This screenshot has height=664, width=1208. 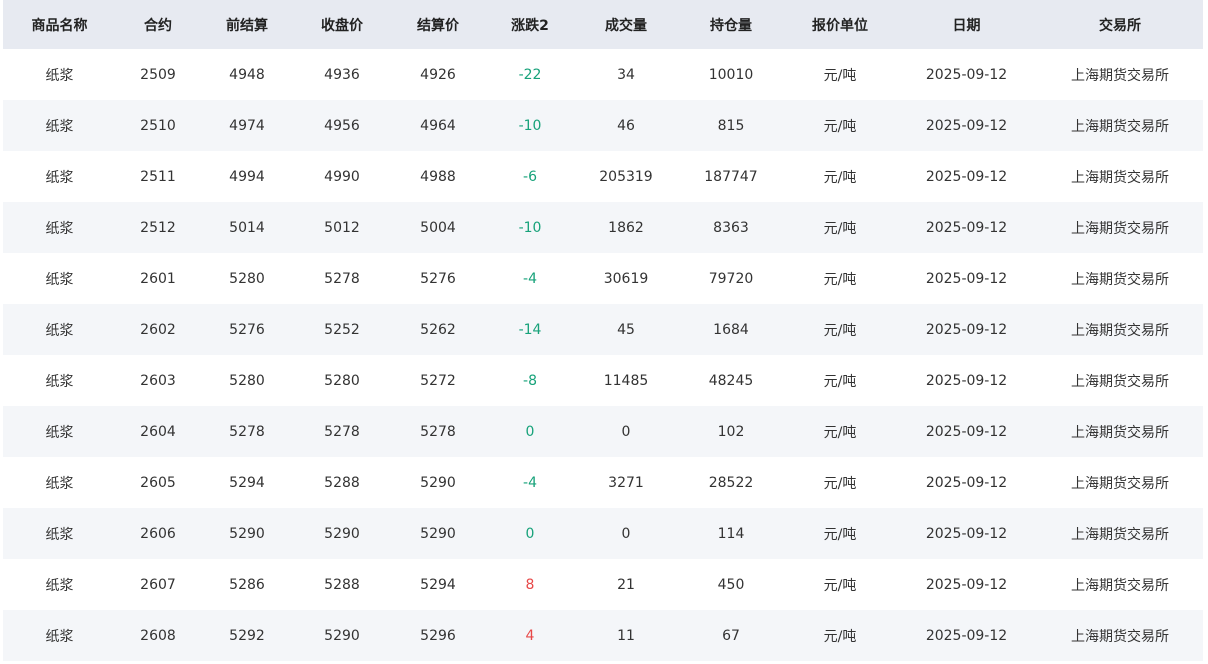 What do you see at coordinates (247, 584) in the screenshot?
I see `cell-prev-settlement: 5286` at bounding box center [247, 584].